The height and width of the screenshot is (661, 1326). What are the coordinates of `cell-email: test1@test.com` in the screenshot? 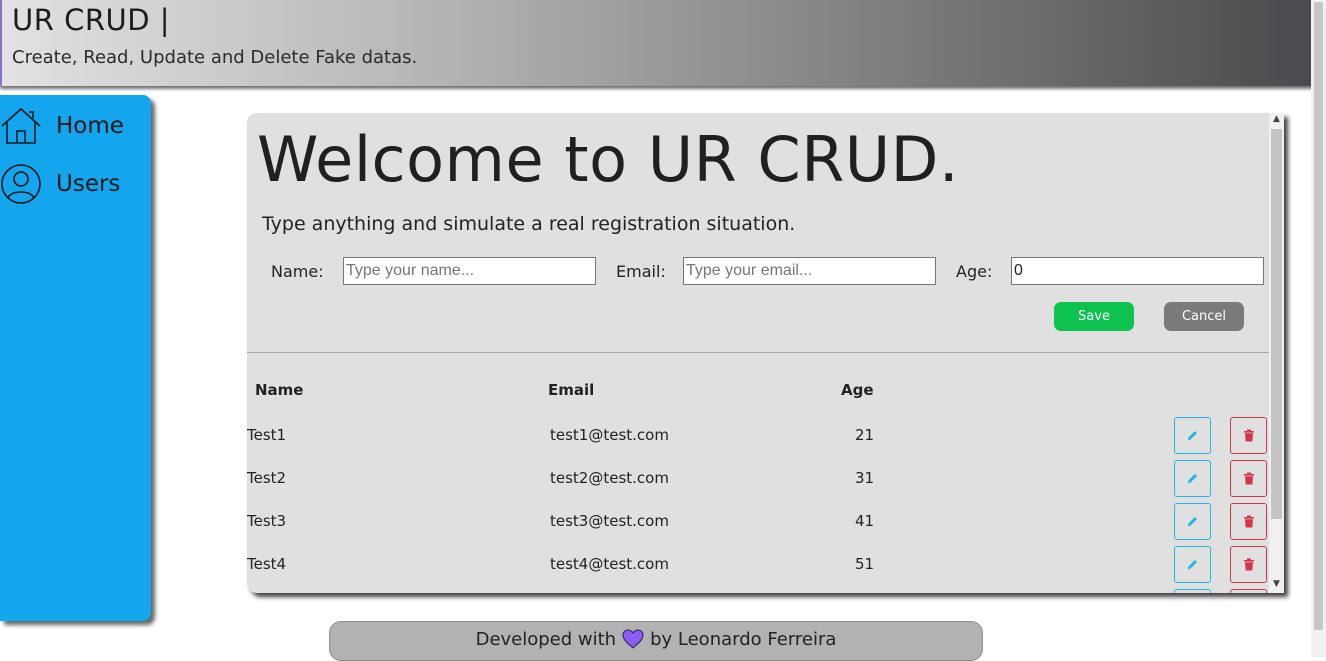 It's located at (609, 435).